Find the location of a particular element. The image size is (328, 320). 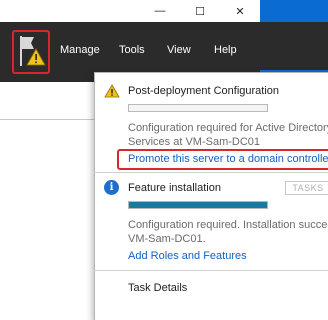

info-icon: i is located at coordinates (111, 187).